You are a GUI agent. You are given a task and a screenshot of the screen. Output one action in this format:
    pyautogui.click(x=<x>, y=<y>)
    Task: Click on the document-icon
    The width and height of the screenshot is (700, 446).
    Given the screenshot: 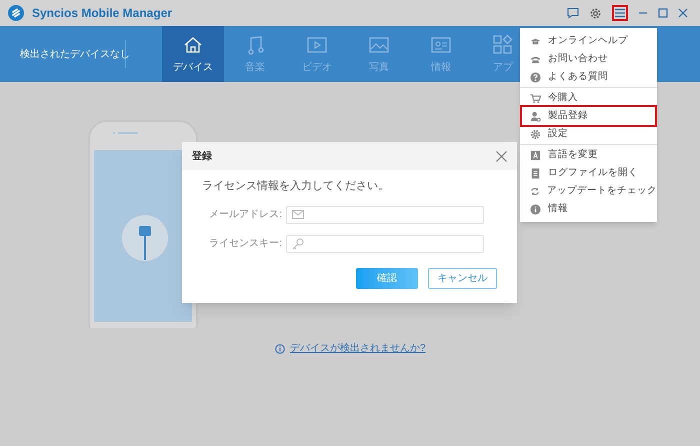 What is the action you would take?
    pyautogui.click(x=535, y=173)
    